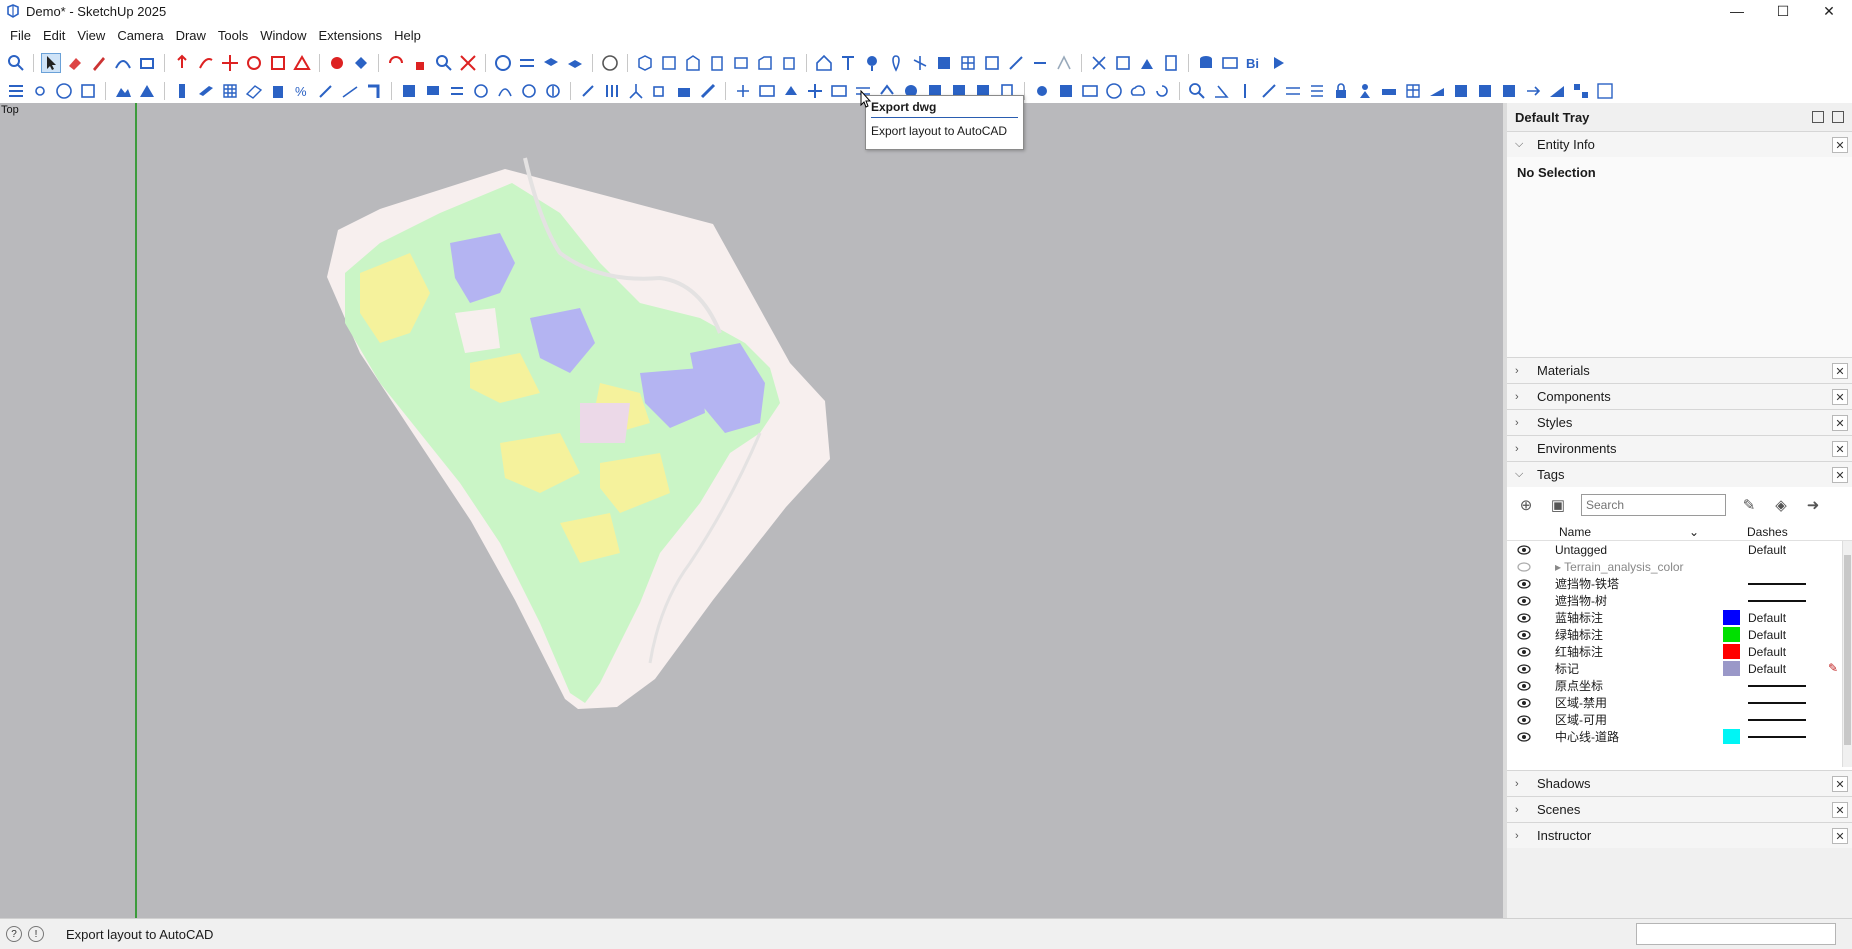 The image size is (1852, 949). What do you see at coordinates (1162, 91) in the screenshot?
I see `refresh-icon` at bounding box center [1162, 91].